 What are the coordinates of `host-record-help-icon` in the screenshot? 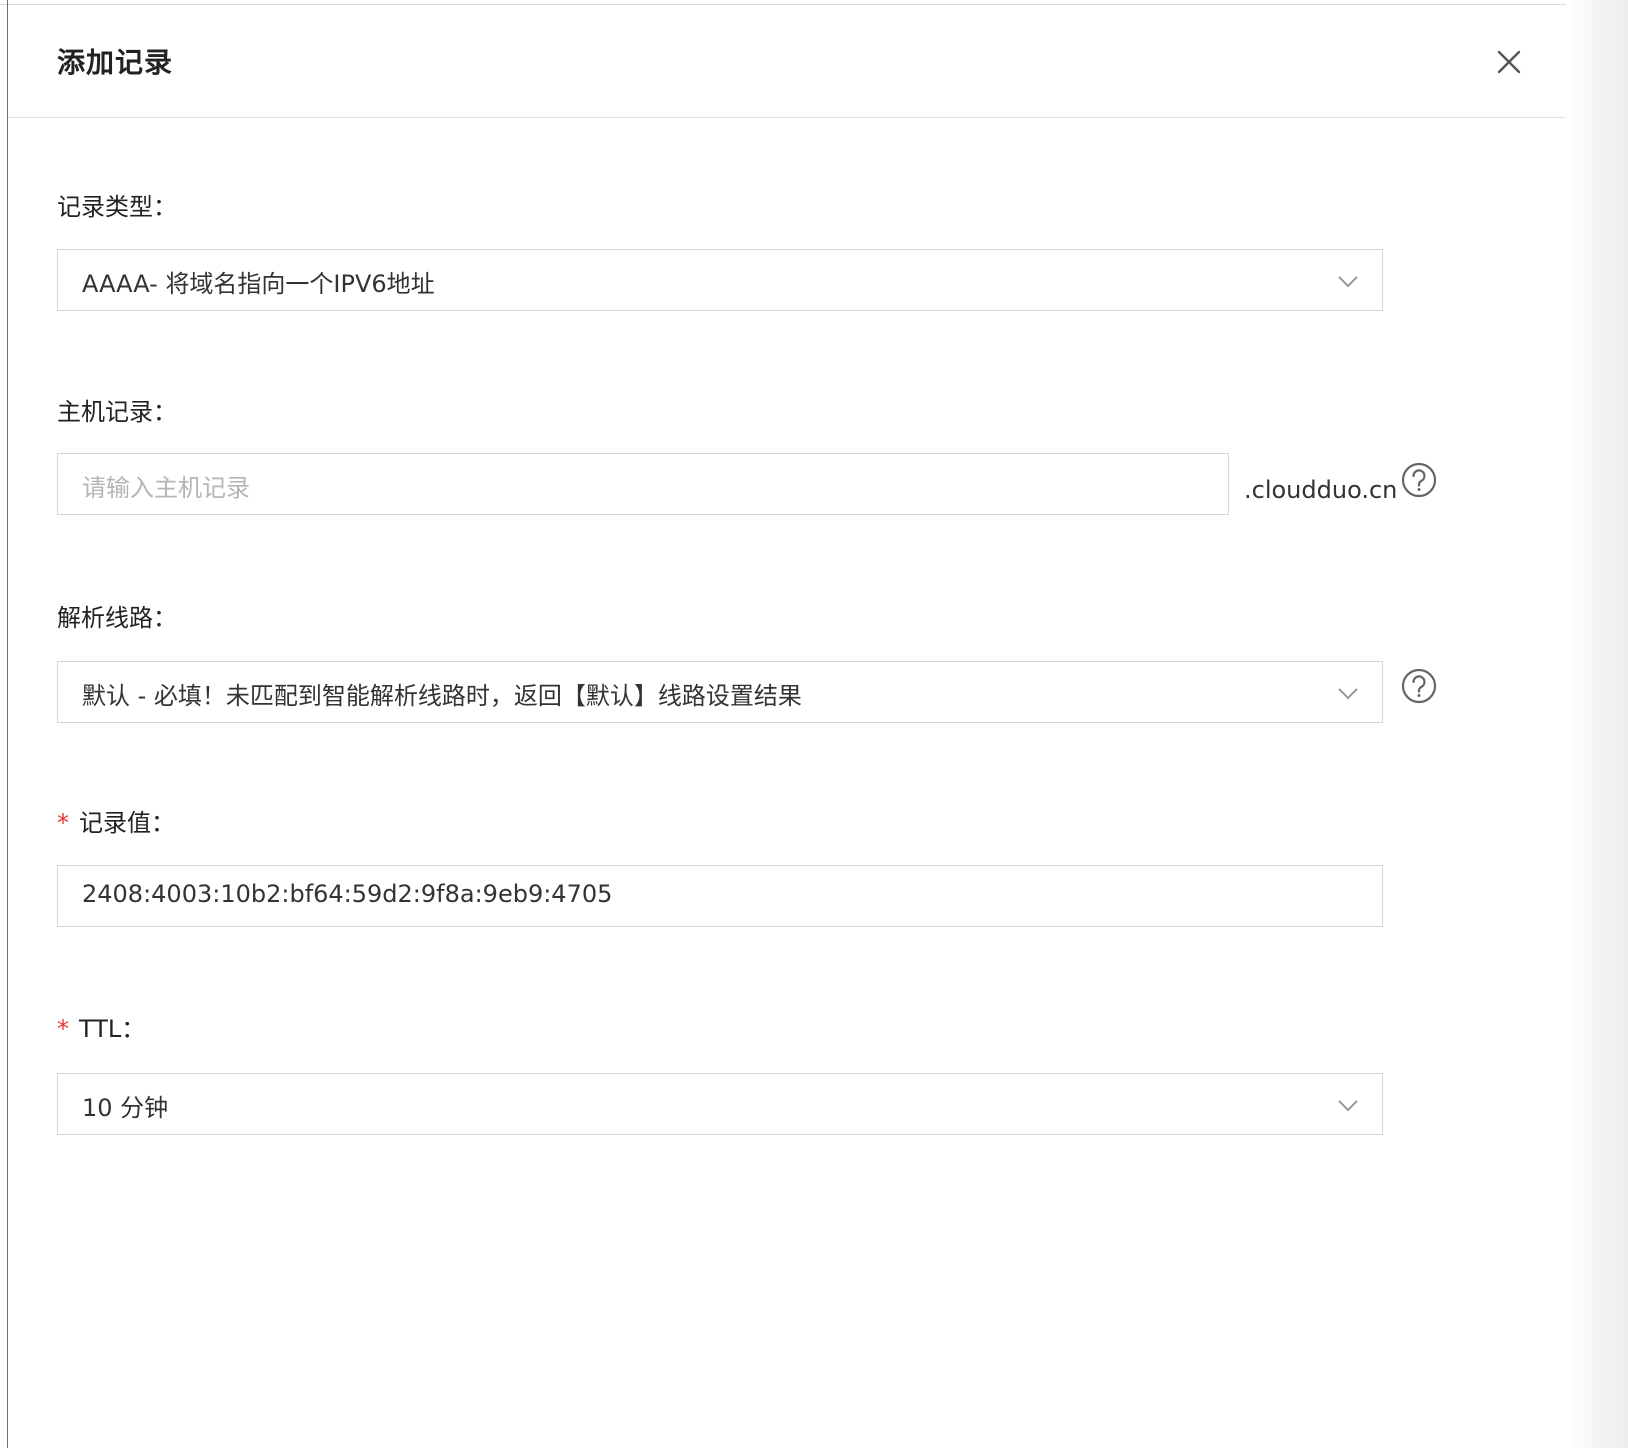 It's located at (1419, 480).